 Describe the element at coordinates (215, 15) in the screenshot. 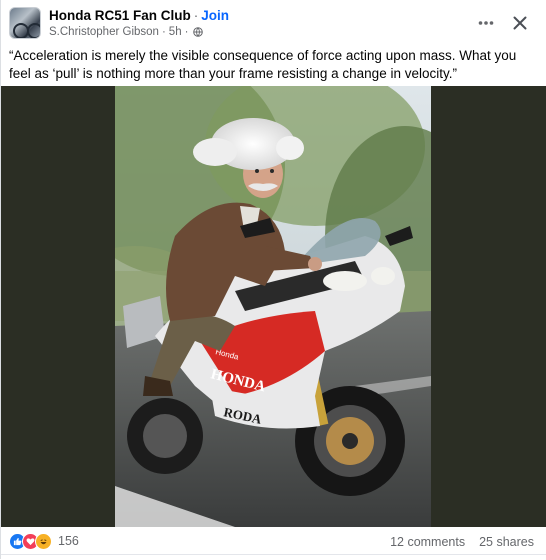

I see `join-group-link: Join` at that location.